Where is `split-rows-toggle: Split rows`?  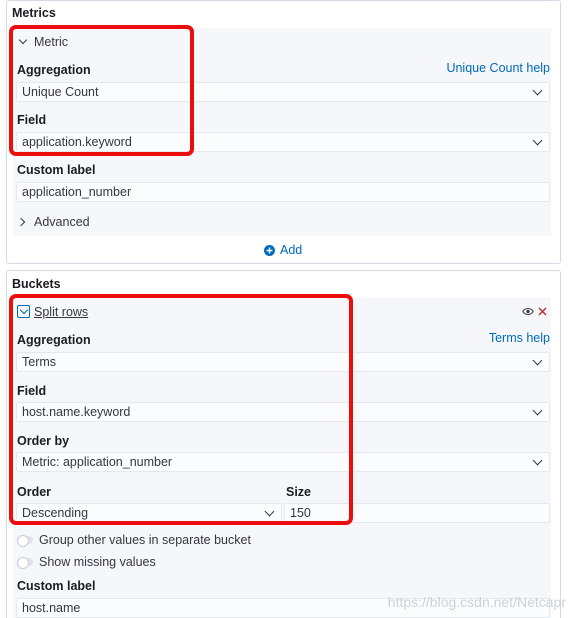
split-rows-toggle: Split rows is located at coordinates (57, 312).